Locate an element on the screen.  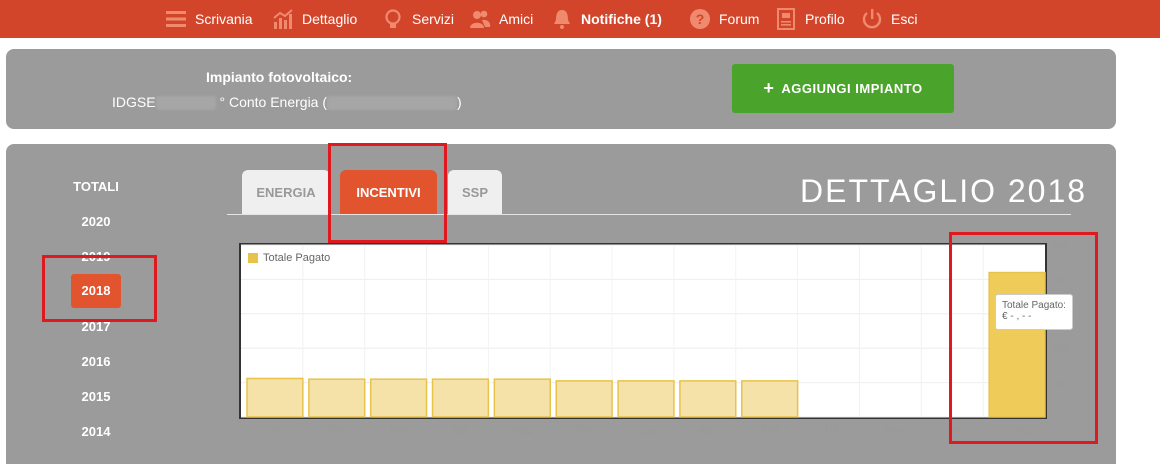
nav-label: Dettaglio is located at coordinates (330, 19).